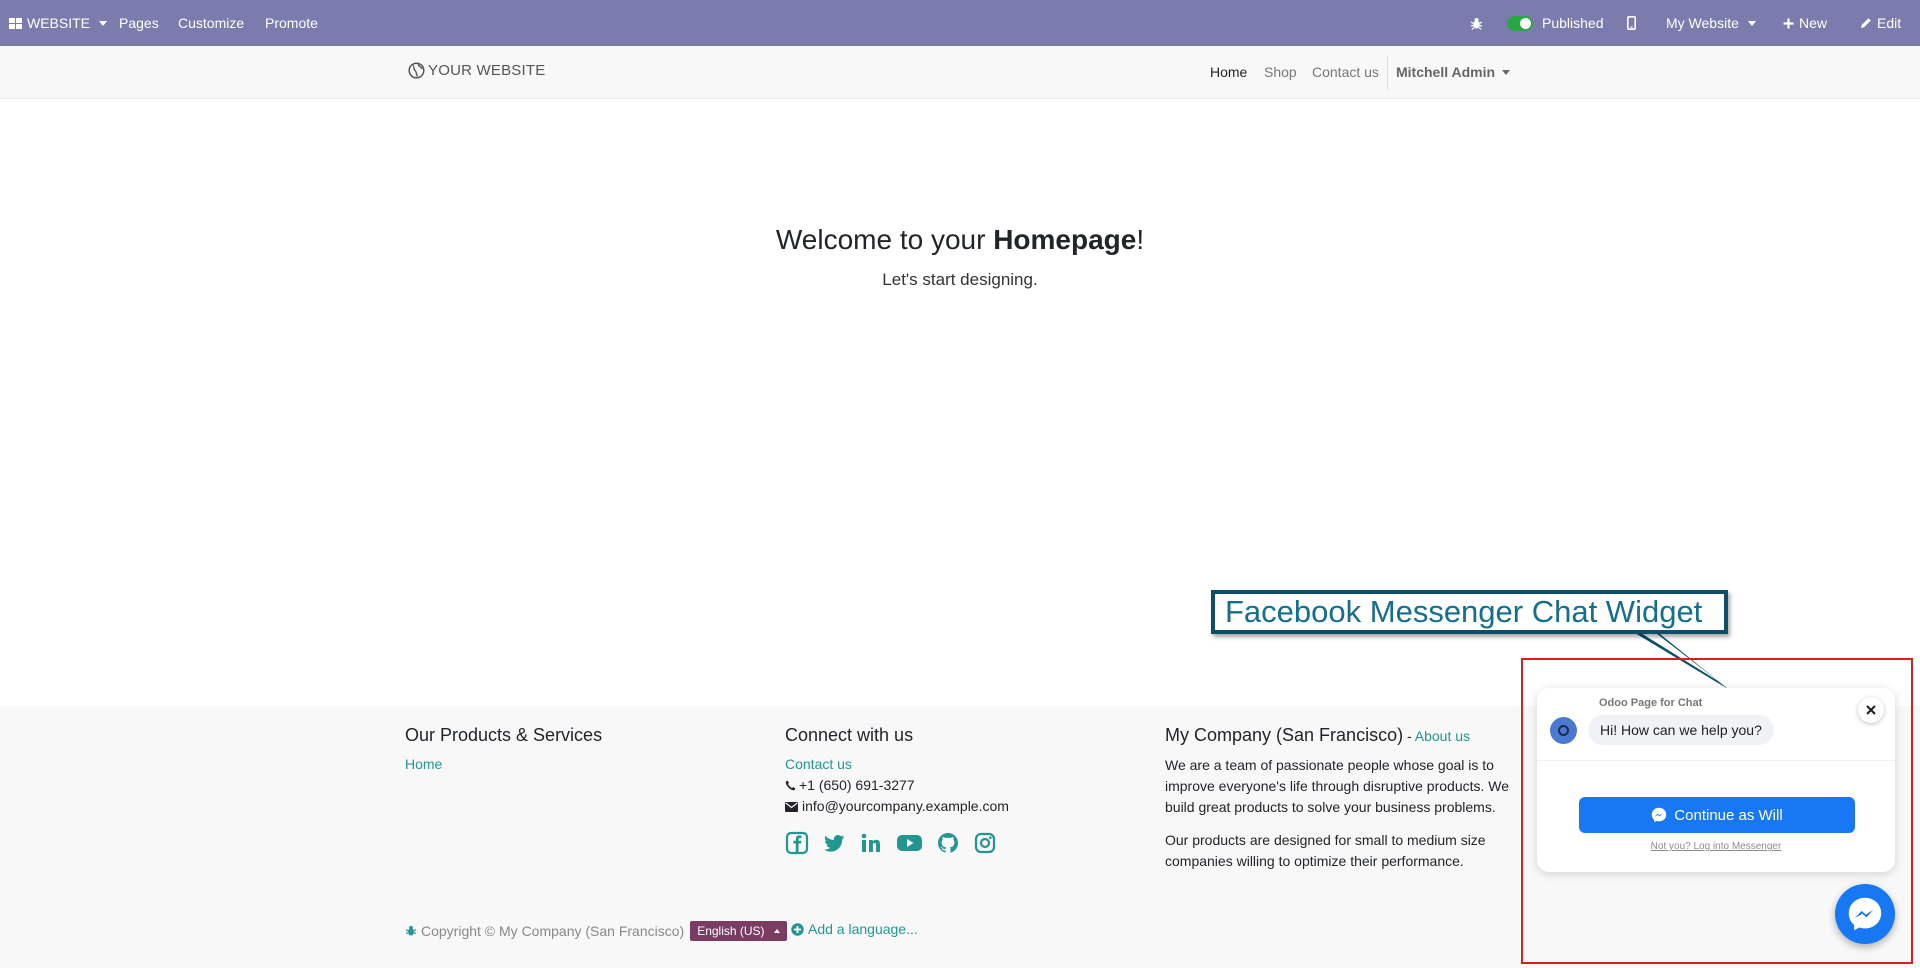 The height and width of the screenshot is (968, 1920). I want to click on published-label: Published, so click(1573, 23).